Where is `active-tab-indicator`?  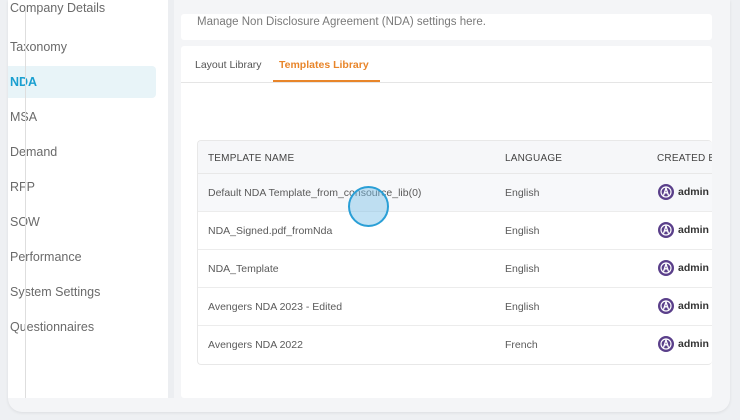 active-tab-indicator is located at coordinates (326, 81).